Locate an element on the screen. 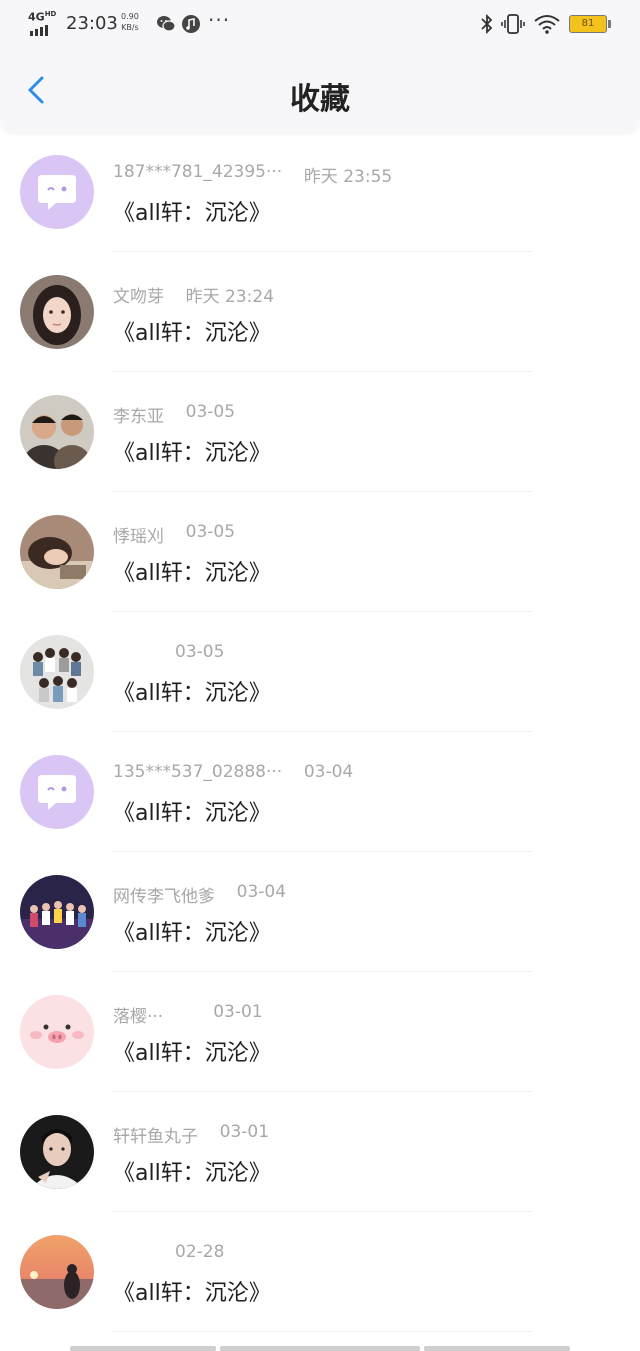  battery-tip is located at coordinates (609, 24).